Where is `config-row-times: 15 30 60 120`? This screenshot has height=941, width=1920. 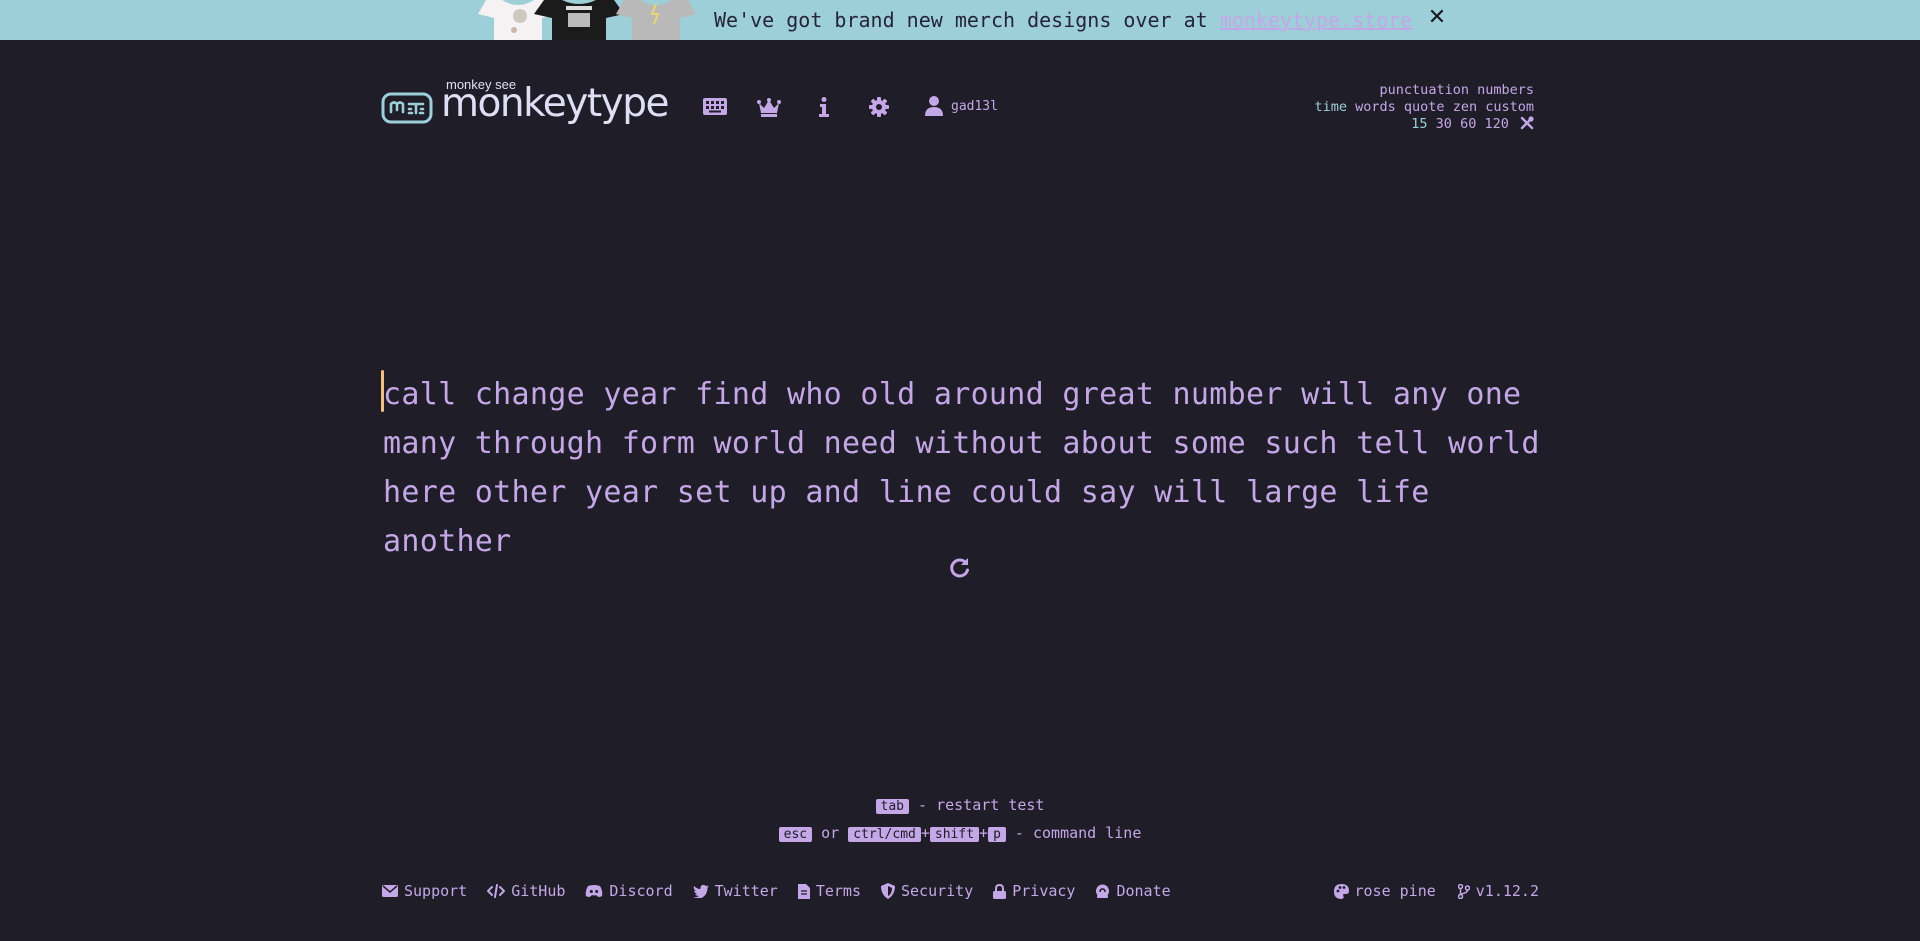
config-row-times: 15 30 60 120 is located at coordinates (1424, 124).